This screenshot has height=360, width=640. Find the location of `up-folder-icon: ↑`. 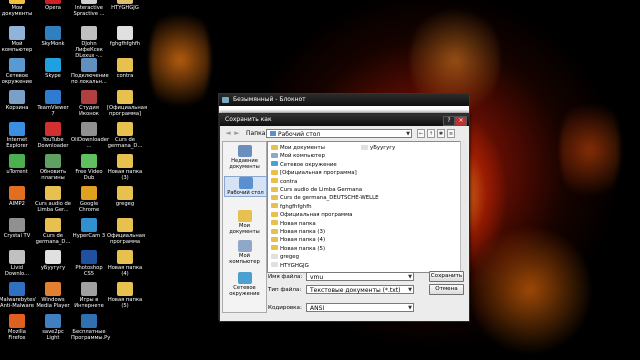

up-folder-icon: ↑ is located at coordinates (431, 133).